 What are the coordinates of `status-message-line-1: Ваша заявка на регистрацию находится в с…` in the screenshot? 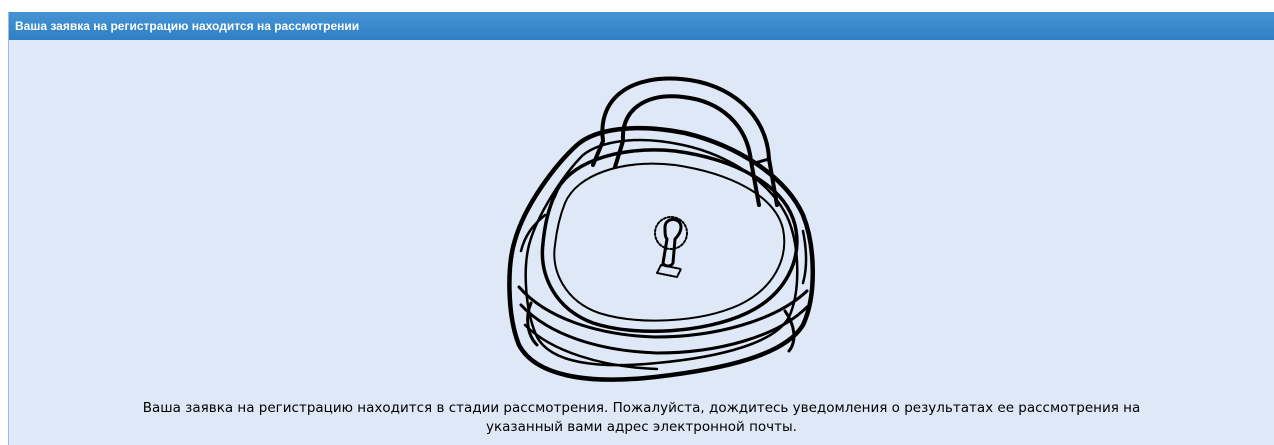 It's located at (641, 408).